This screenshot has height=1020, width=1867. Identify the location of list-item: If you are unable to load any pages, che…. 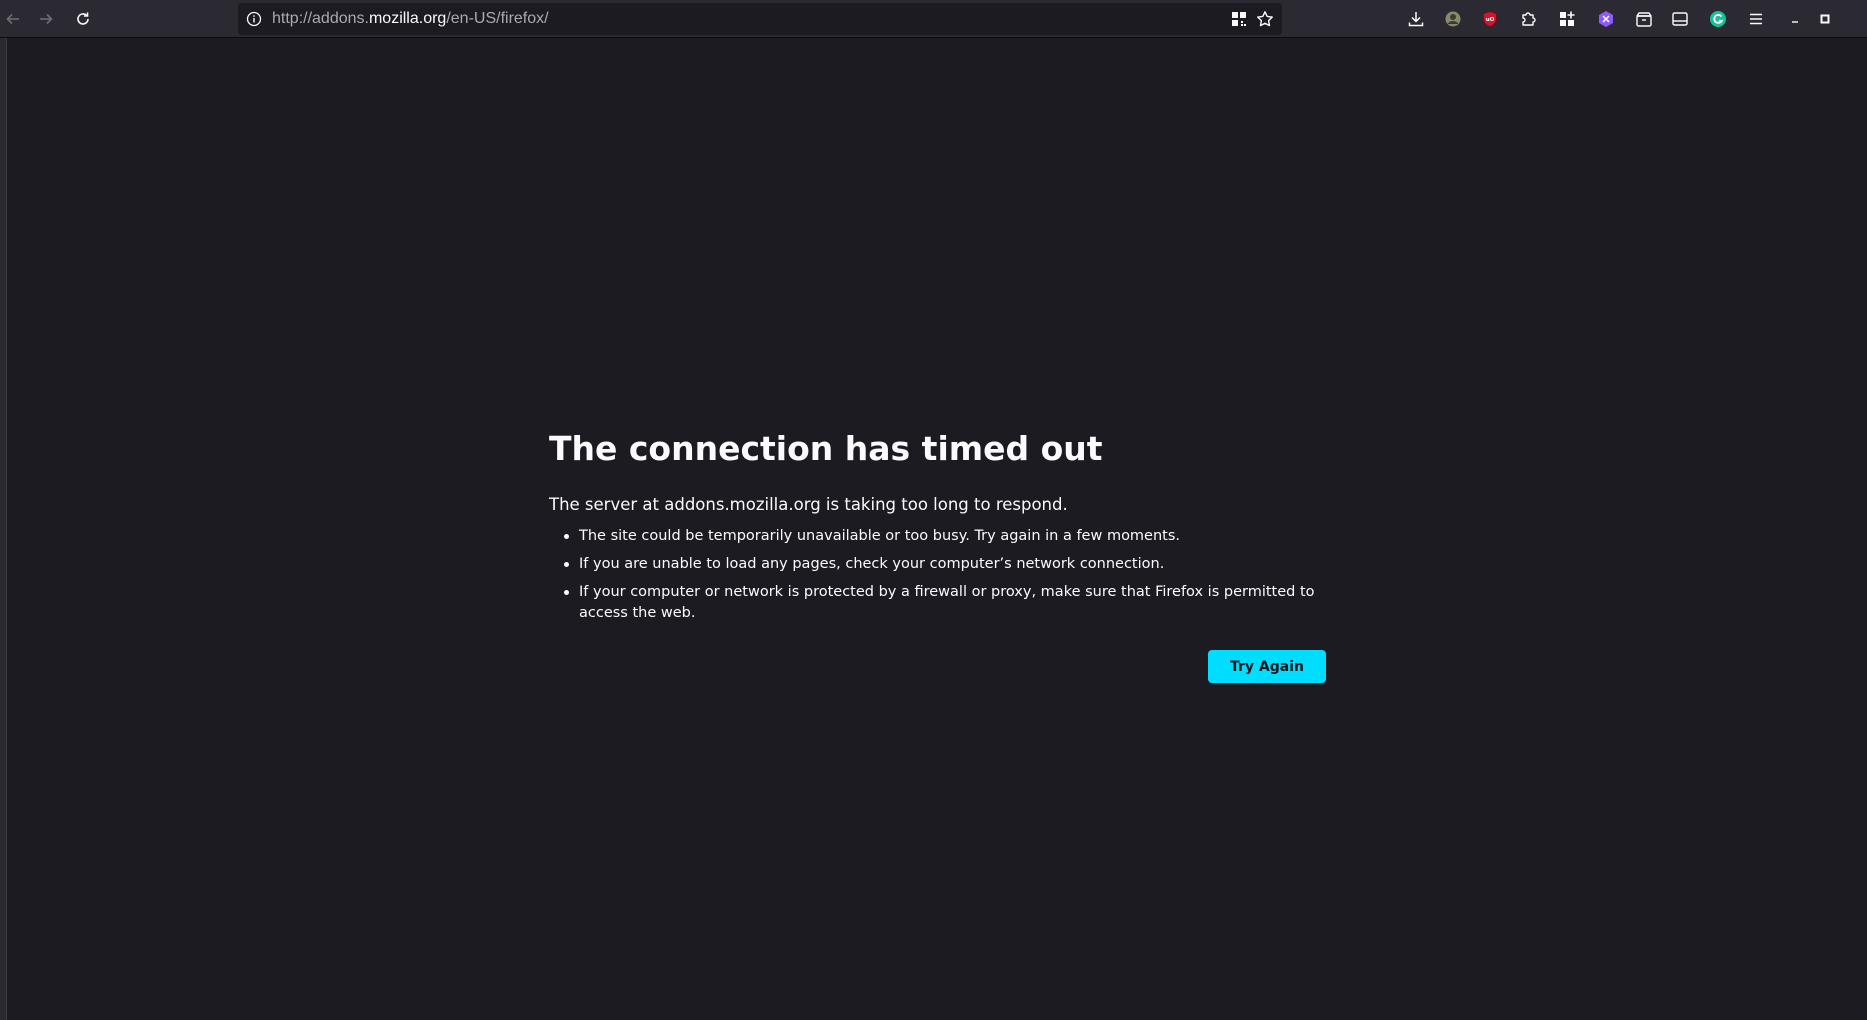
(939, 564).